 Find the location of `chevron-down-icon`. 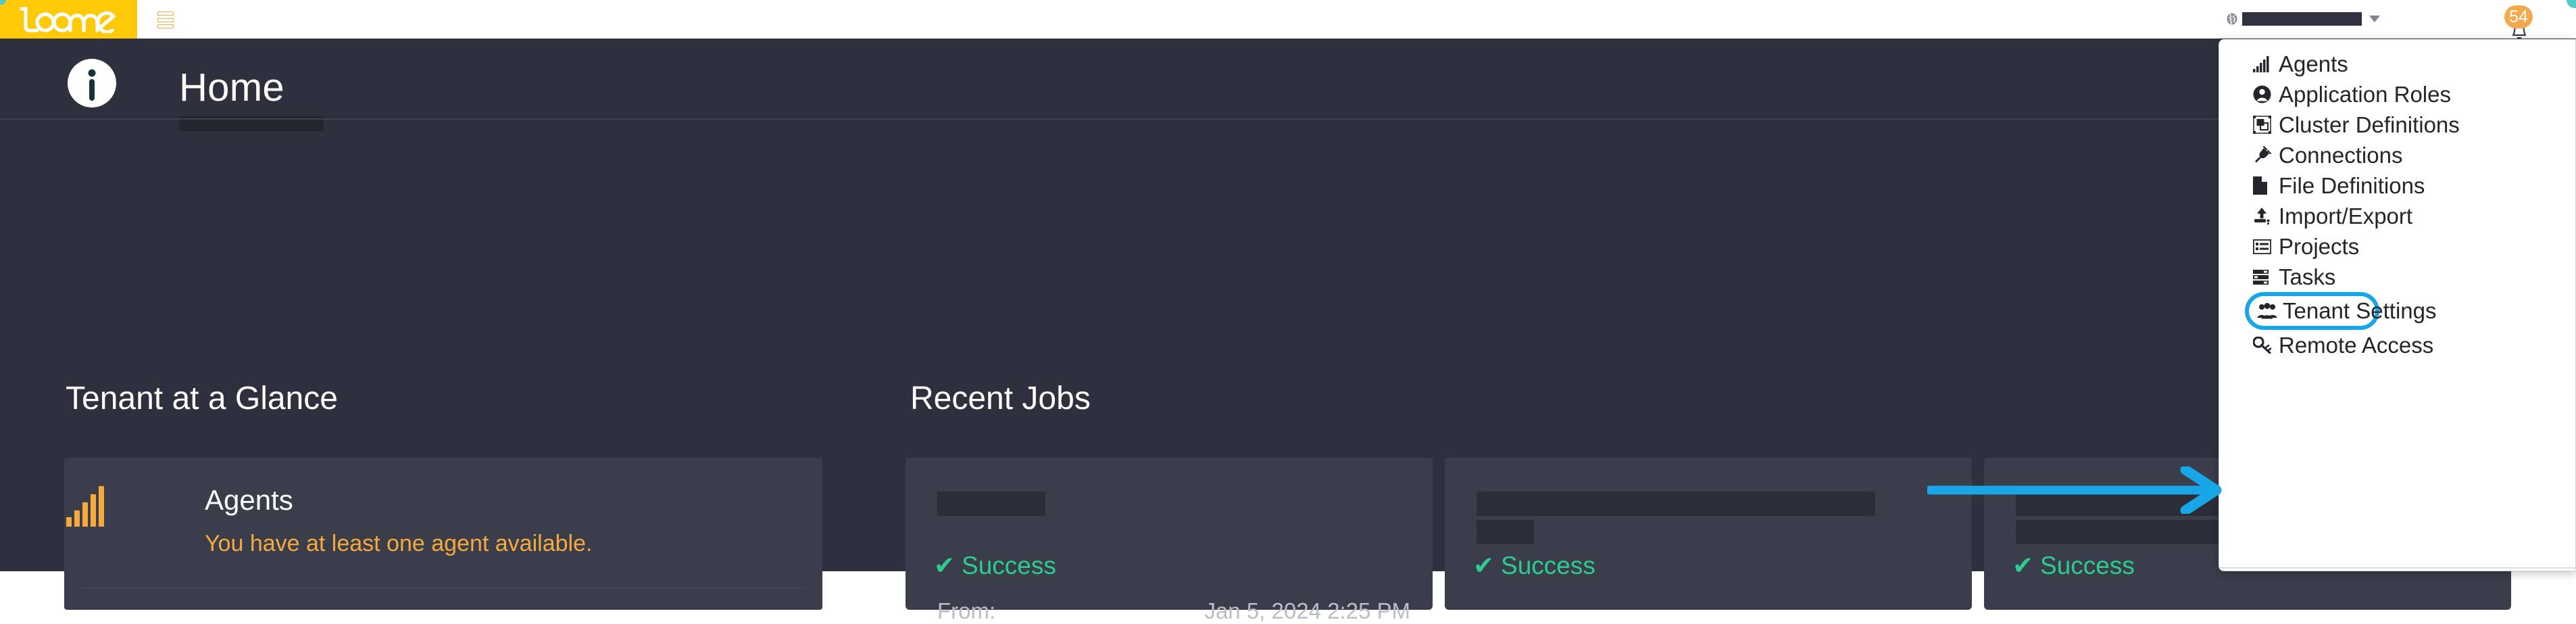

chevron-down-icon is located at coordinates (2375, 19).